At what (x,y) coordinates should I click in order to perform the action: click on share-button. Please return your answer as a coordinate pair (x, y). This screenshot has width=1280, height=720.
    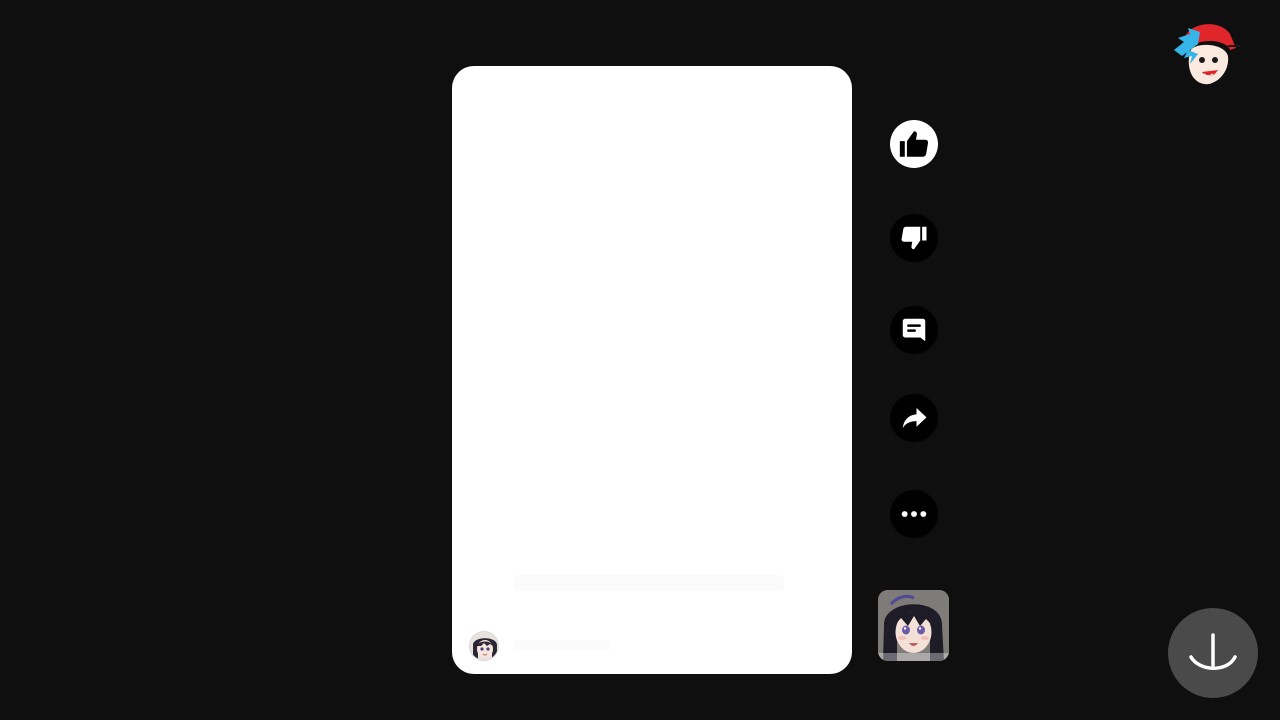
    Looking at the image, I should click on (914, 418).